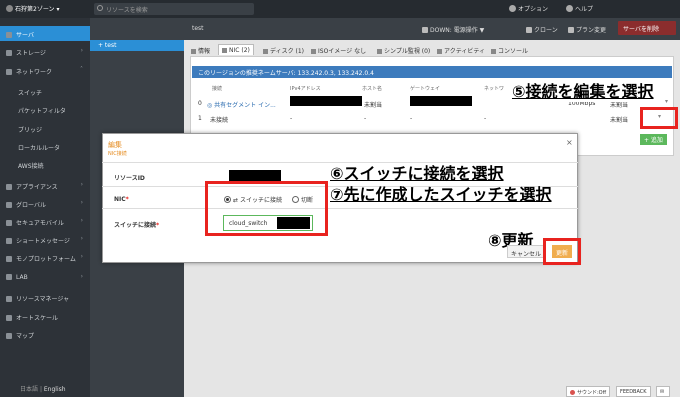 The height and width of the screenshot is (397, 680). What do you see at coordinates (45, 91) in the screenshot?
I see `sidebar-item-switch: スイッチ` at bounding box center [45, 91].